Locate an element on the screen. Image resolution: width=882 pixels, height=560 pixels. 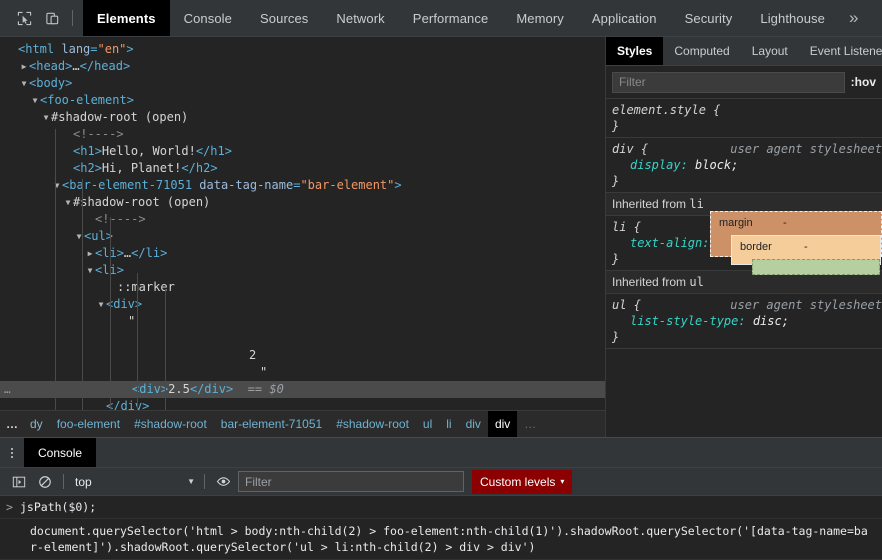
css-rule: element.style {} is located at coordinates (744, 118).